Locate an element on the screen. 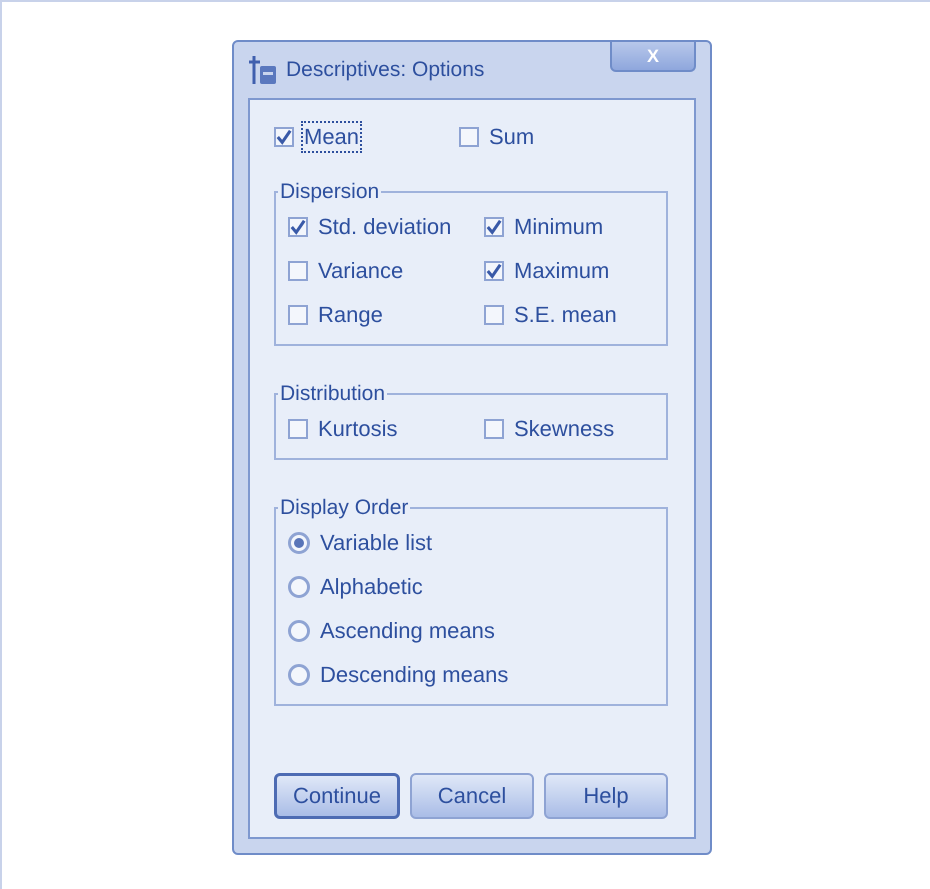  checkbox-label: Range is located at coordinates (350, 315).